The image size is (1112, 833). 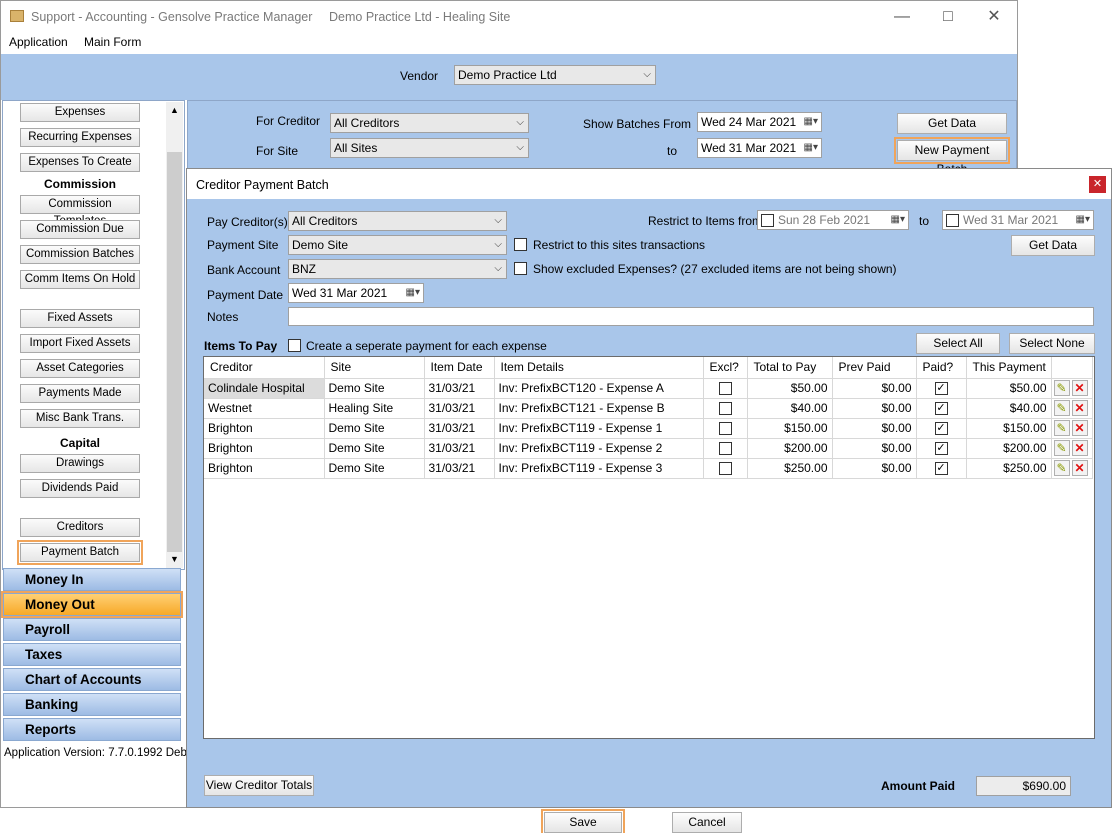 I want to click on payments-made-button: Payments Made, so click(x=80, y=393).